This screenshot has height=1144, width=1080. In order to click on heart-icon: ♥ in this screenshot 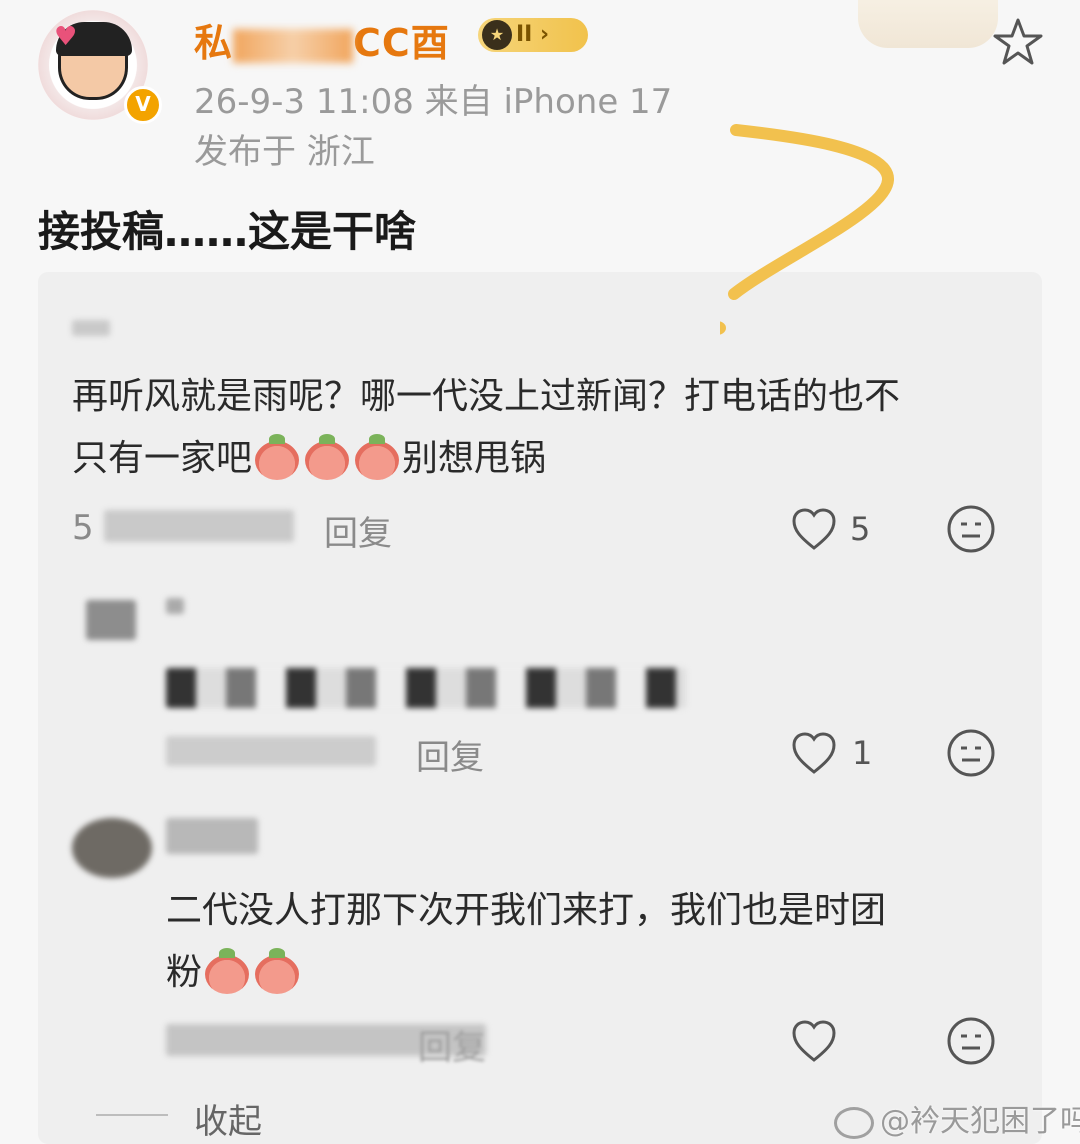, I will do `click(66, 37)`.